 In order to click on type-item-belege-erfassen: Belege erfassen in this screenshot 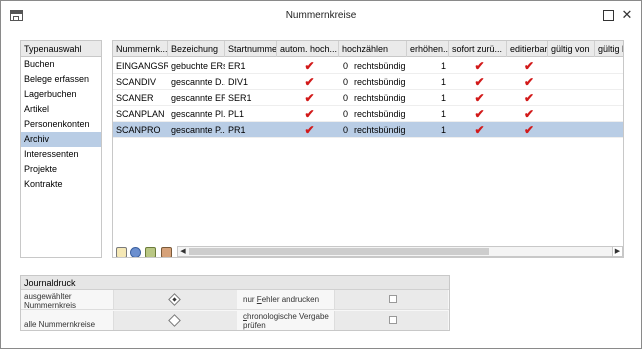, I will do `click(61, 79)`.